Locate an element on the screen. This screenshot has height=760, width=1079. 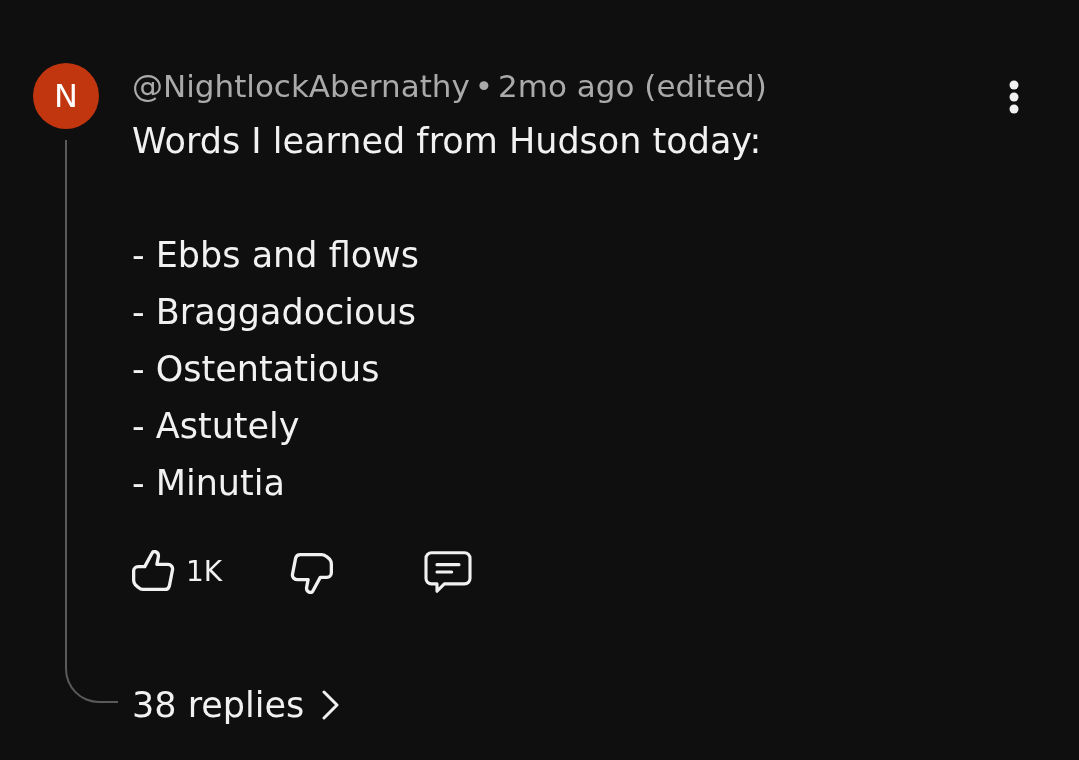
like-button: 1K is located at coordinates (177, 572).